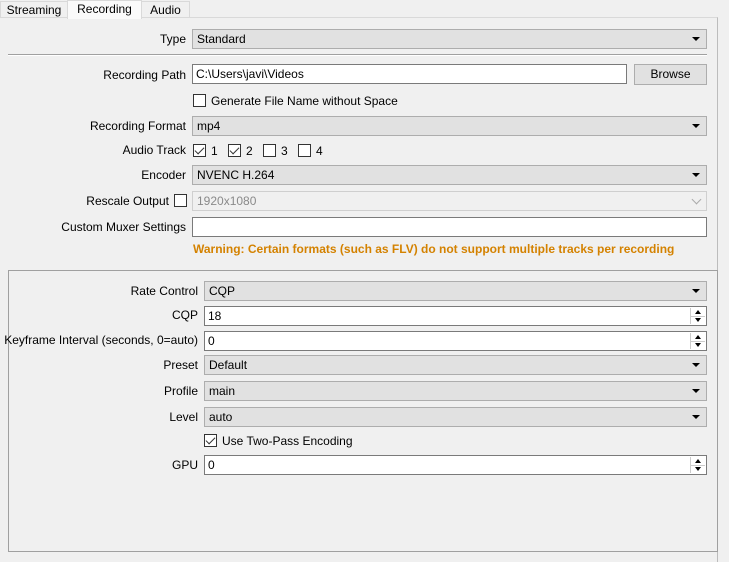 The height and width of the screenshot is (562, 729). Describe the element at coordinates (455, 291) in the screenshot. I see `rate-control-select: CQP` at that location.